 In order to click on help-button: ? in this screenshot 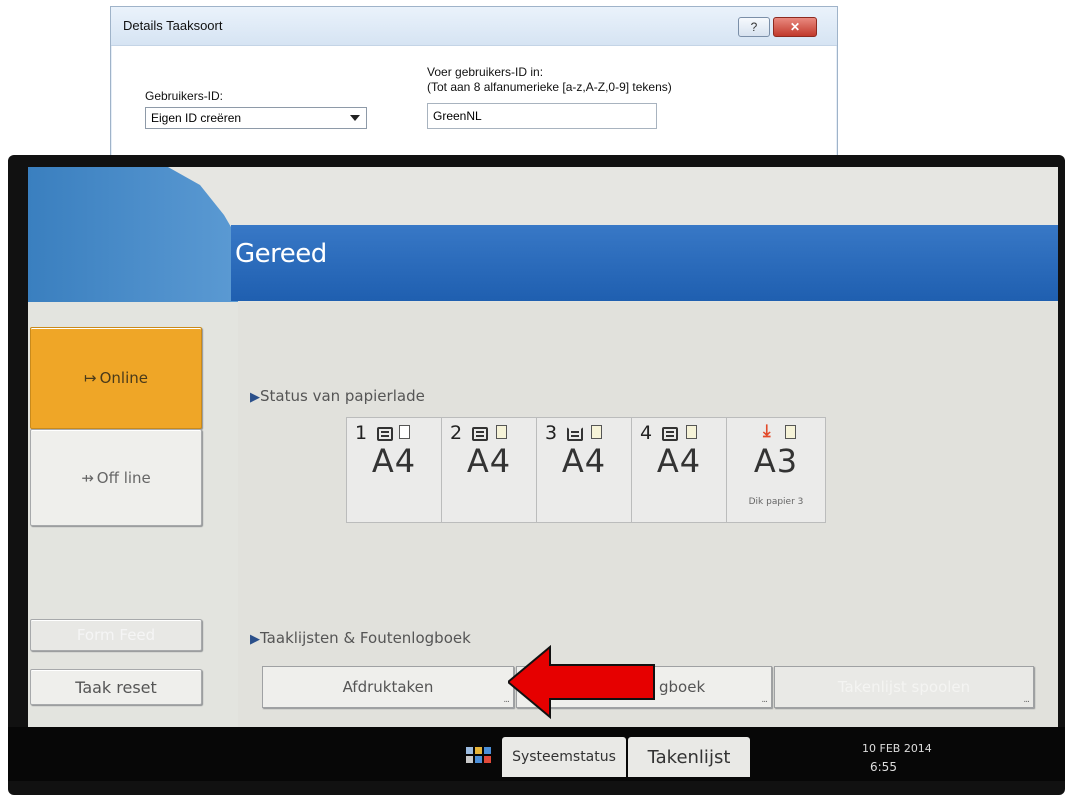, I will do `click(754, 27)`.